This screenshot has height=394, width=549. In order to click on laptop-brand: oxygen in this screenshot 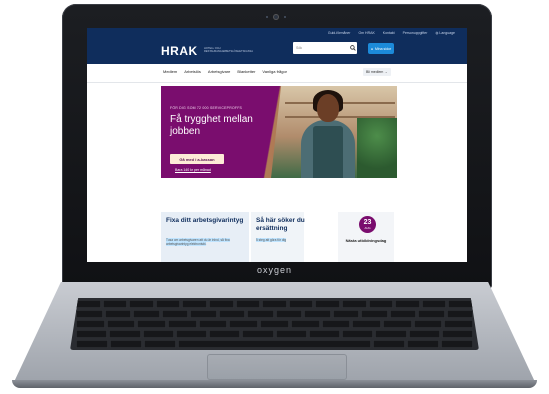, I will do `click(274, 270)`.